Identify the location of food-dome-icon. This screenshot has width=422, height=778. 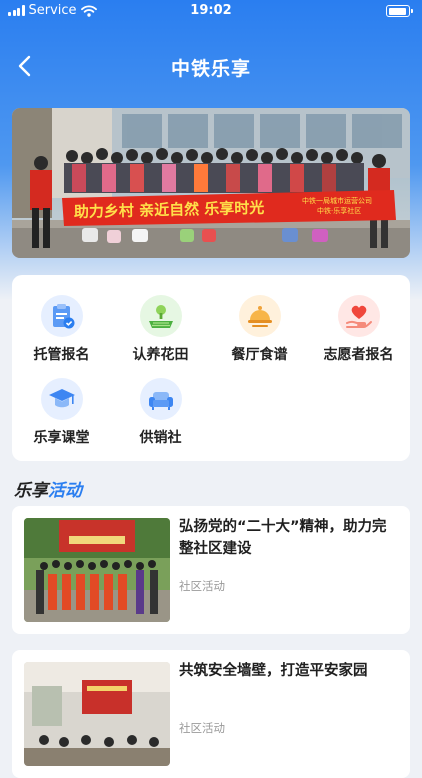
(259, 316).